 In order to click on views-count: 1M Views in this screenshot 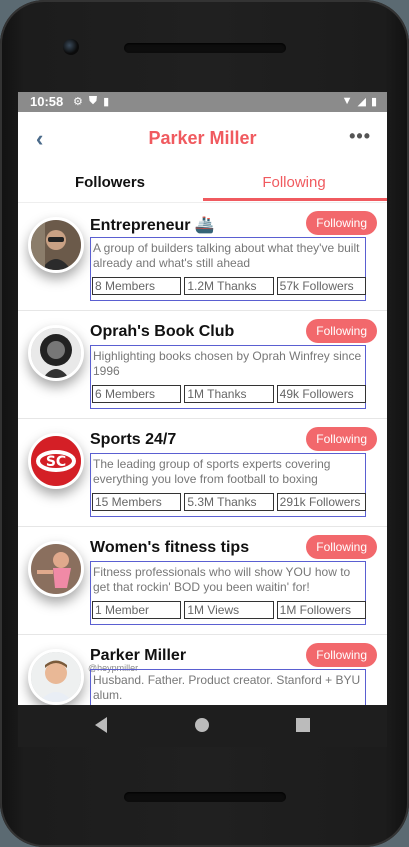, I will do `click(229, 610)`.